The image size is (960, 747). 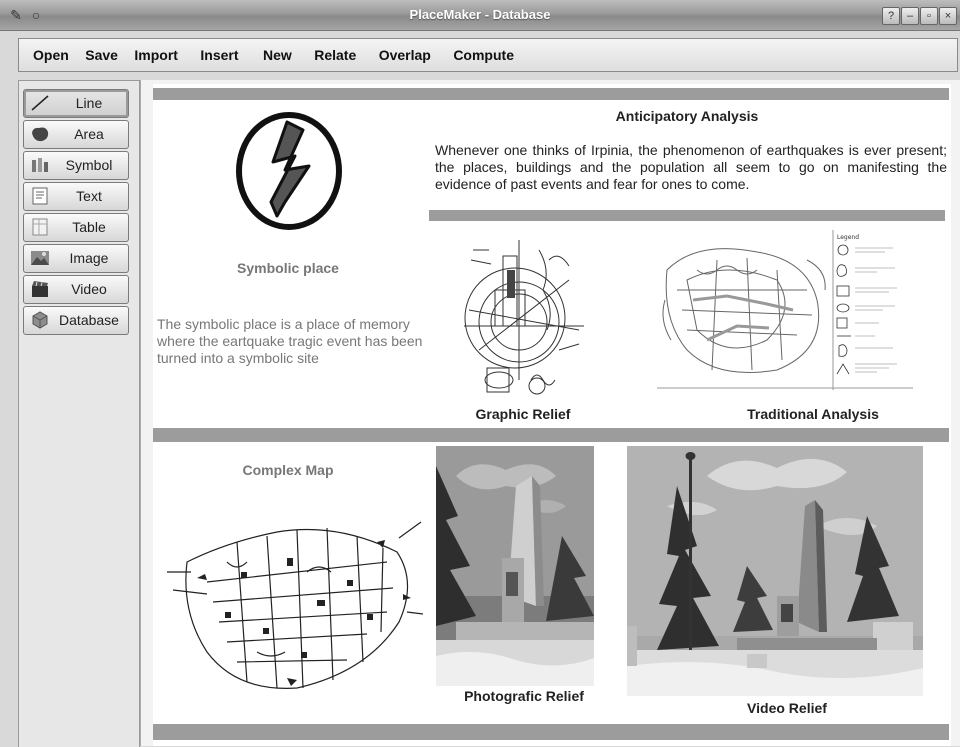 What do you see at coordinates (524, 696) in the screenshot?
I see `photografic-relief-caption: Photografic Relief` at bounding box center [524, 696].